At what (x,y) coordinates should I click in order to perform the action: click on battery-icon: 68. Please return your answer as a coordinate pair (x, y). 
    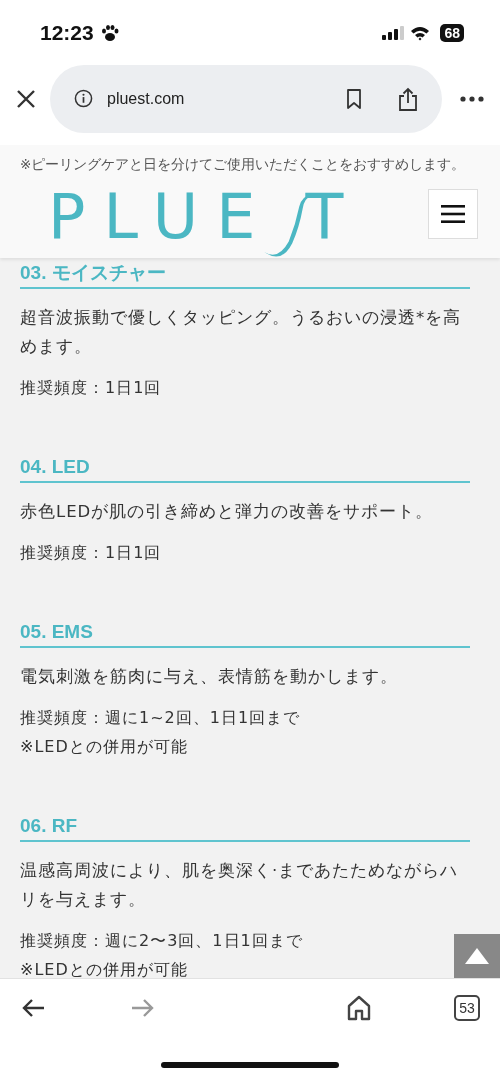
    Looking at the image, I should click on (452, 33).